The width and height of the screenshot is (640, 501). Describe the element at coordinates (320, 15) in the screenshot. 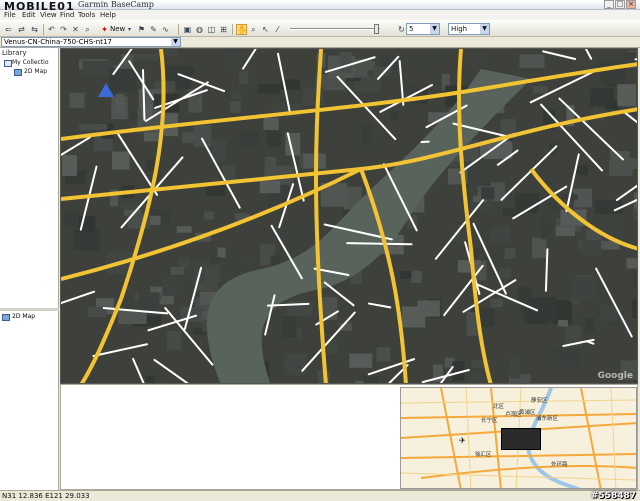

I see `menu-bar: File Edit View Find Tools Help` at that location.